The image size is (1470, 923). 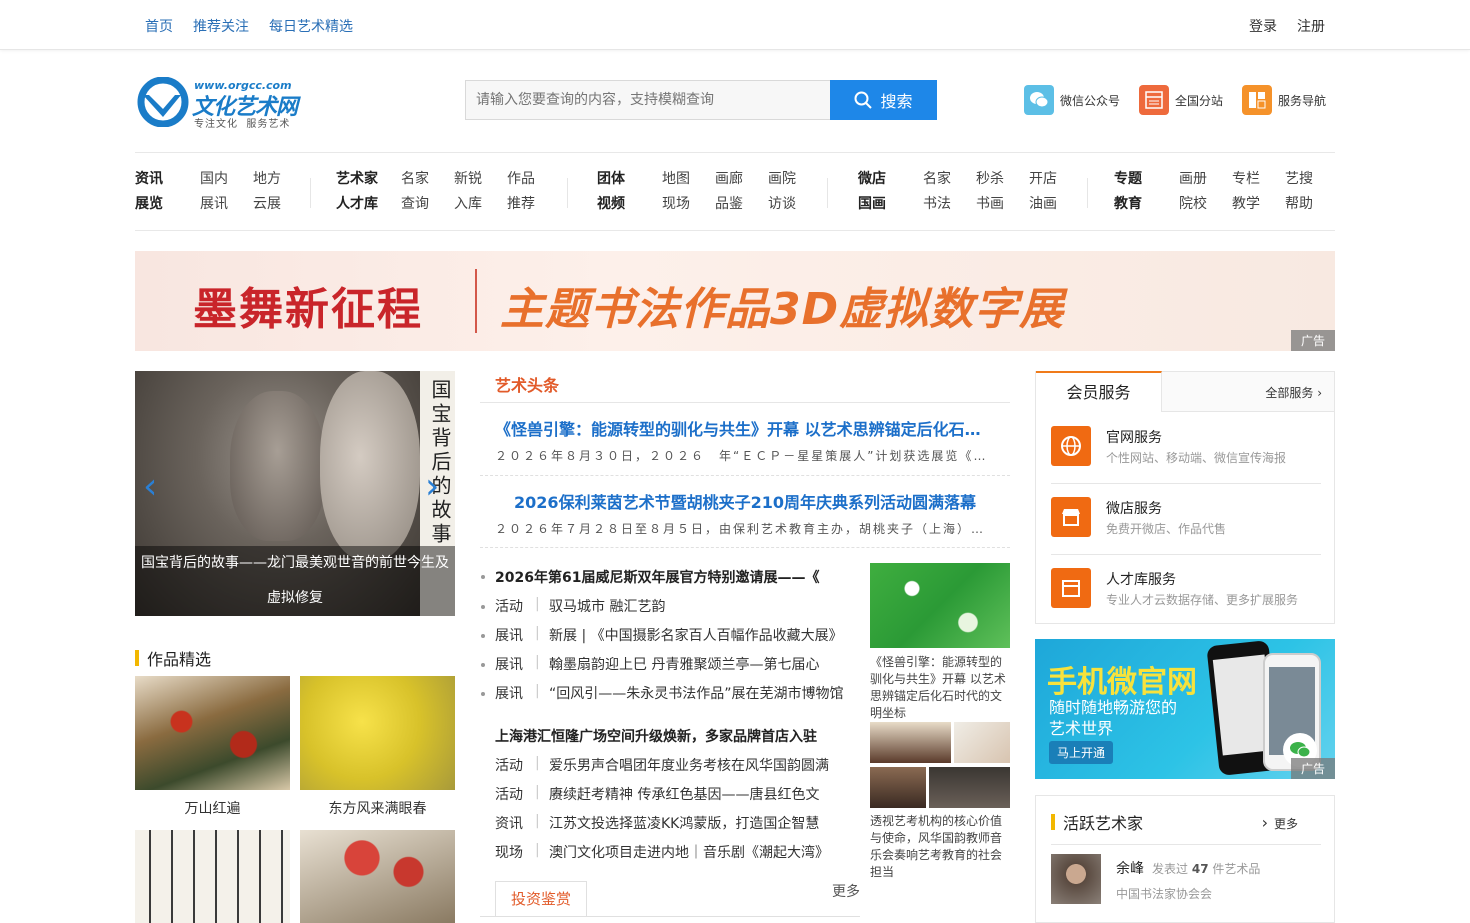 I want to click on news-item: 活动 | 赓续赶考精神 传承红色基因——唐县红色文, so click(x=675, y=794).